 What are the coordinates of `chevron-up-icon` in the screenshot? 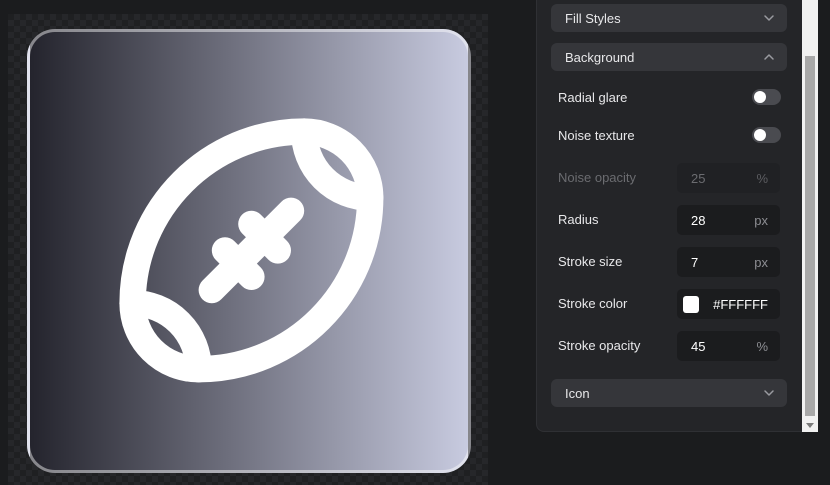 It's located at (769, 57).